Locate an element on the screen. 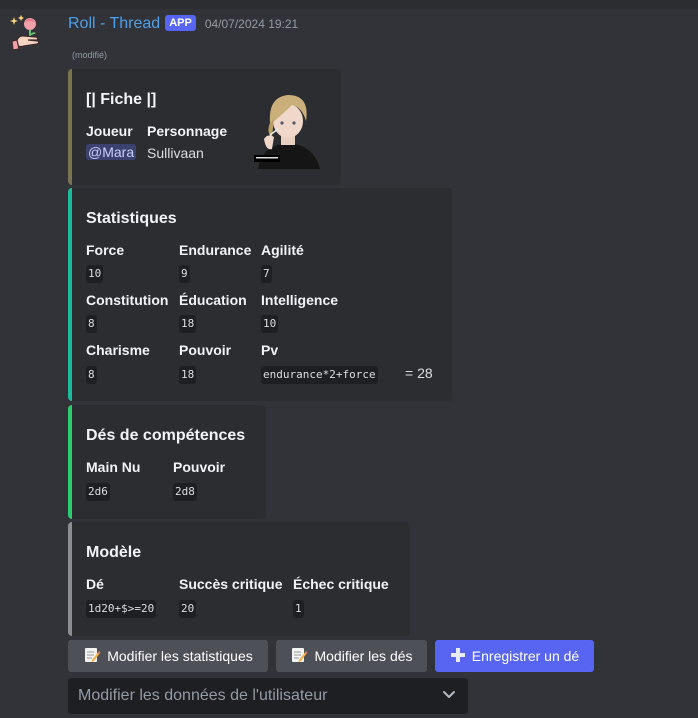  top-bar is located at coordinates (349, 4).